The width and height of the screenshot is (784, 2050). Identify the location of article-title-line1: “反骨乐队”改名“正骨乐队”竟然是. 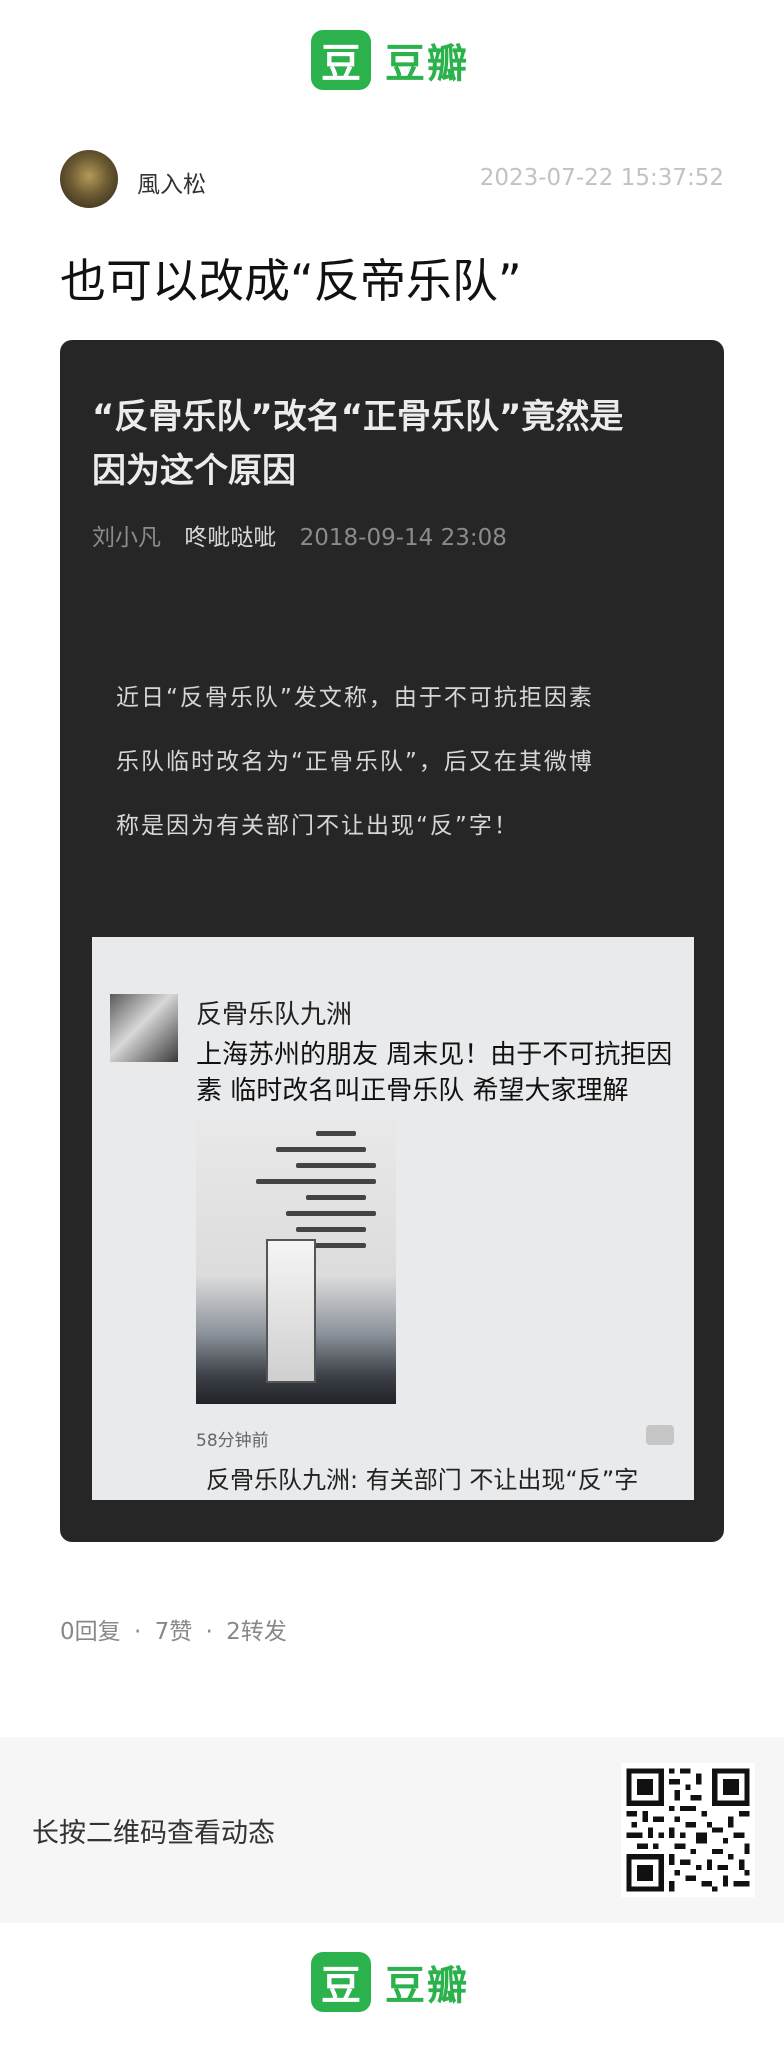
(358, 417).